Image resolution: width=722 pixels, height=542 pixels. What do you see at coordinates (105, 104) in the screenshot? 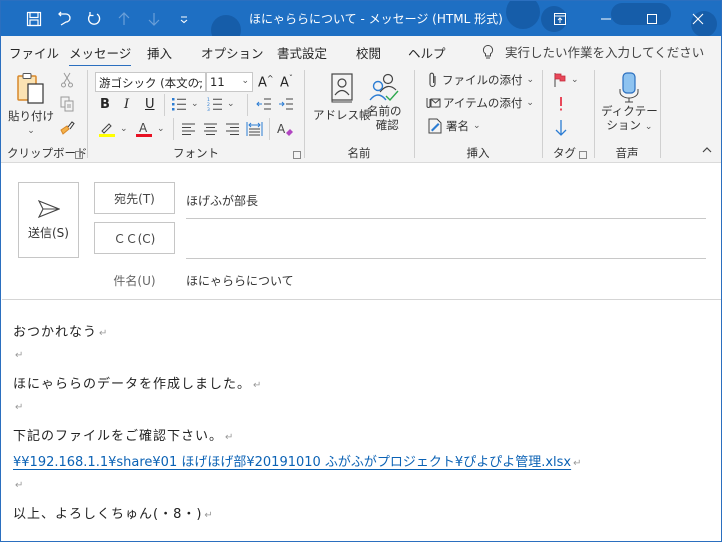
I see `bold-button: B` at bounding box center [105, 104].